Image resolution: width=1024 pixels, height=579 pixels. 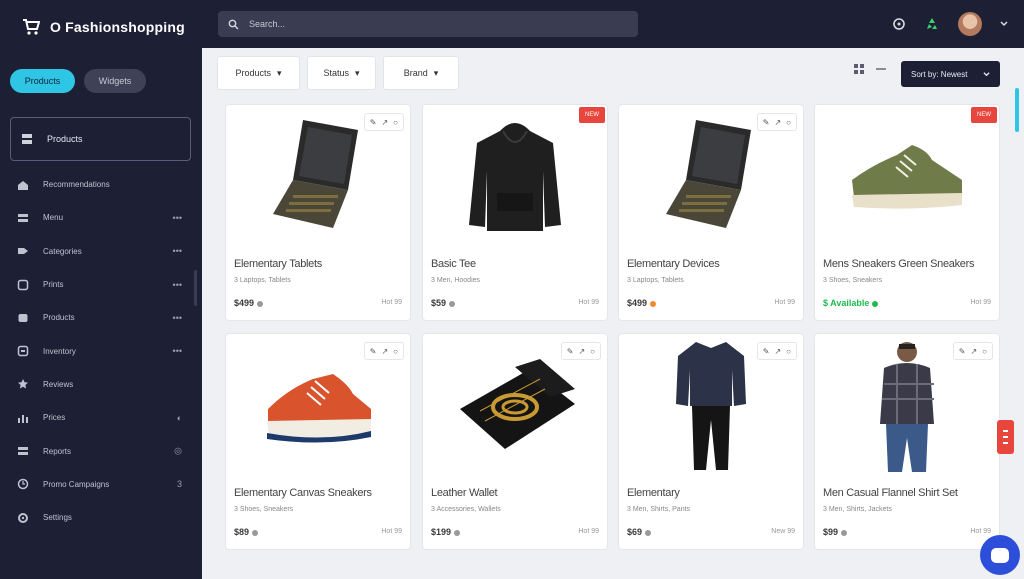 What do you see at coordinates (100, 139) in the screenshot?
I see `sidebar-active-item: Products` at bounding box center [100, 139].